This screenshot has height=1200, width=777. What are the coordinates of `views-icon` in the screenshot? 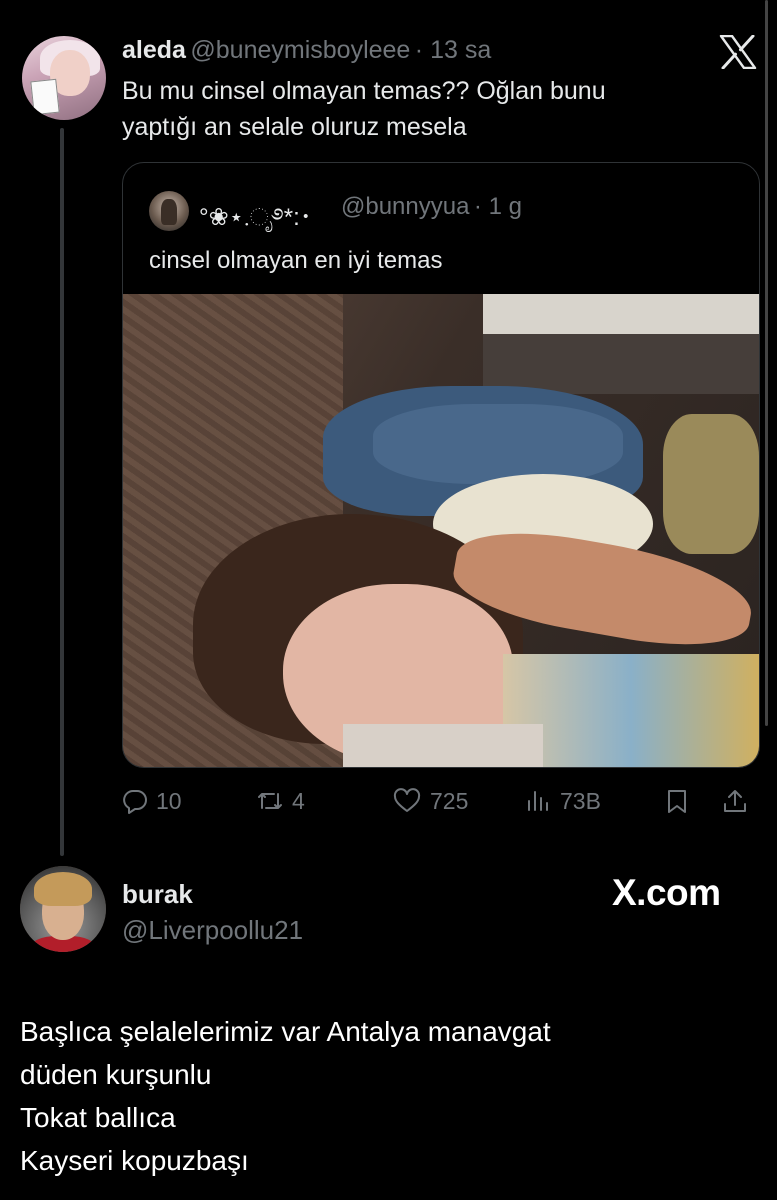 It's located at (538, 801).